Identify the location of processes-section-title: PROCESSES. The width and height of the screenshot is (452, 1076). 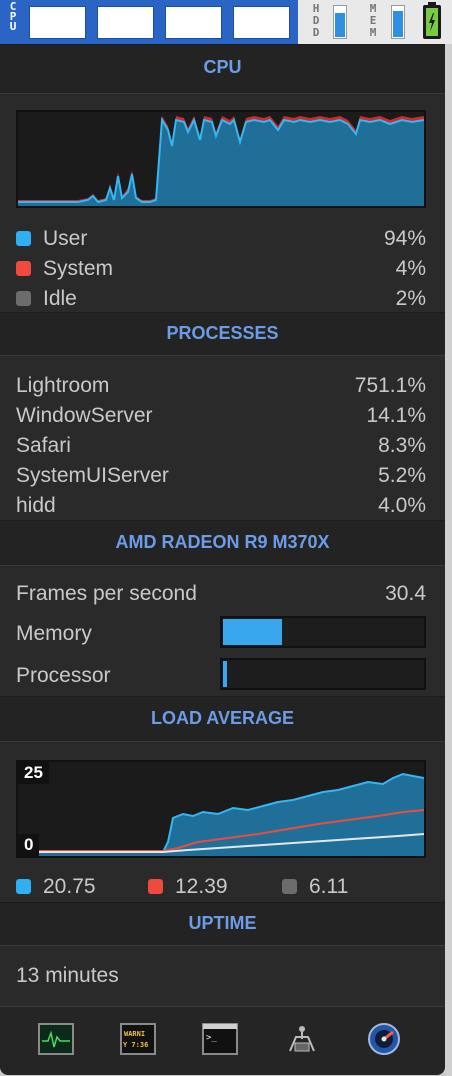
(222, 333).